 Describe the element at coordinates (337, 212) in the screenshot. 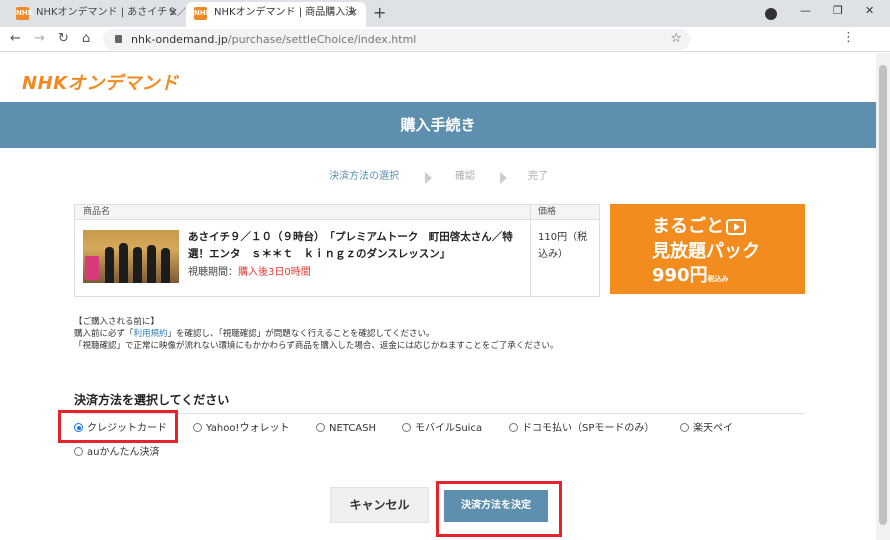

I see `product-table-header: 商品名 価格` at that location.